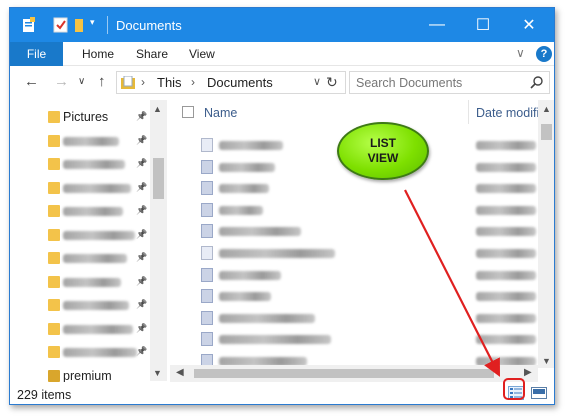 This screenshot has height=416, width=567. What do you see at coordinates (92, 26) in the screenshot?
I see `customize-toolbar-icon: ▾` at bounding box center [92, 26].